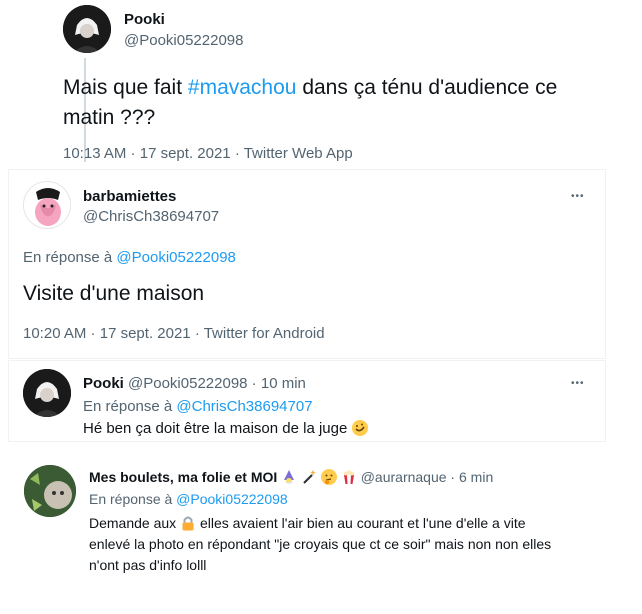 The width and height of the screenshot is (642, 614). I want to click on author-handle: @ChrisCh38694707, so click(151, 216).